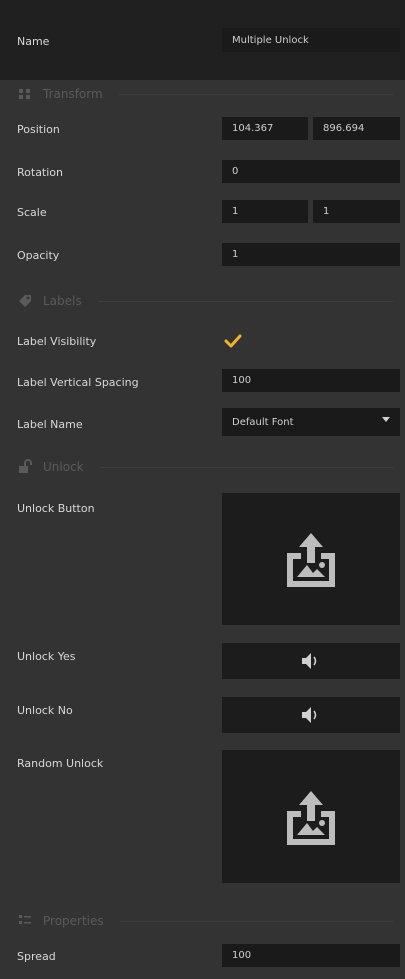 Image resolution: width=405 pixels, height=979 pixels. Describe the element at coordinates (56, 508) in the screenshot. I see `unlock-button-label: Unlock Button` at that location.